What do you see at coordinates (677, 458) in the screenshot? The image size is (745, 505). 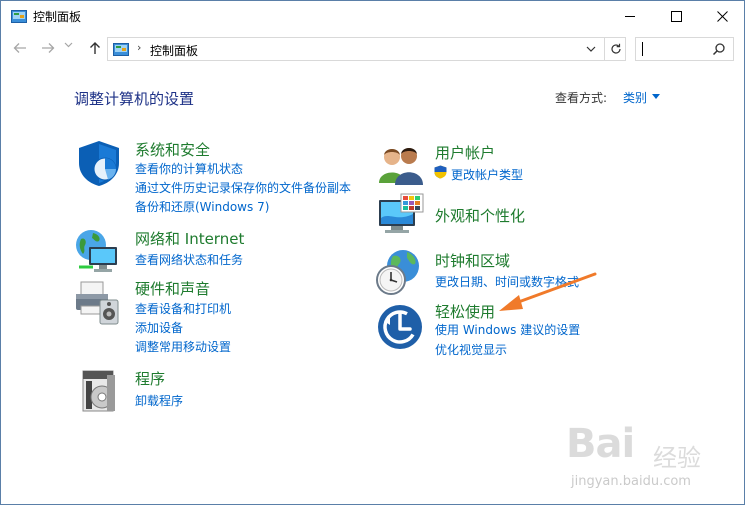 I see `baidu-watermark-jingyan: 经验` at bounding box center [677, 458].